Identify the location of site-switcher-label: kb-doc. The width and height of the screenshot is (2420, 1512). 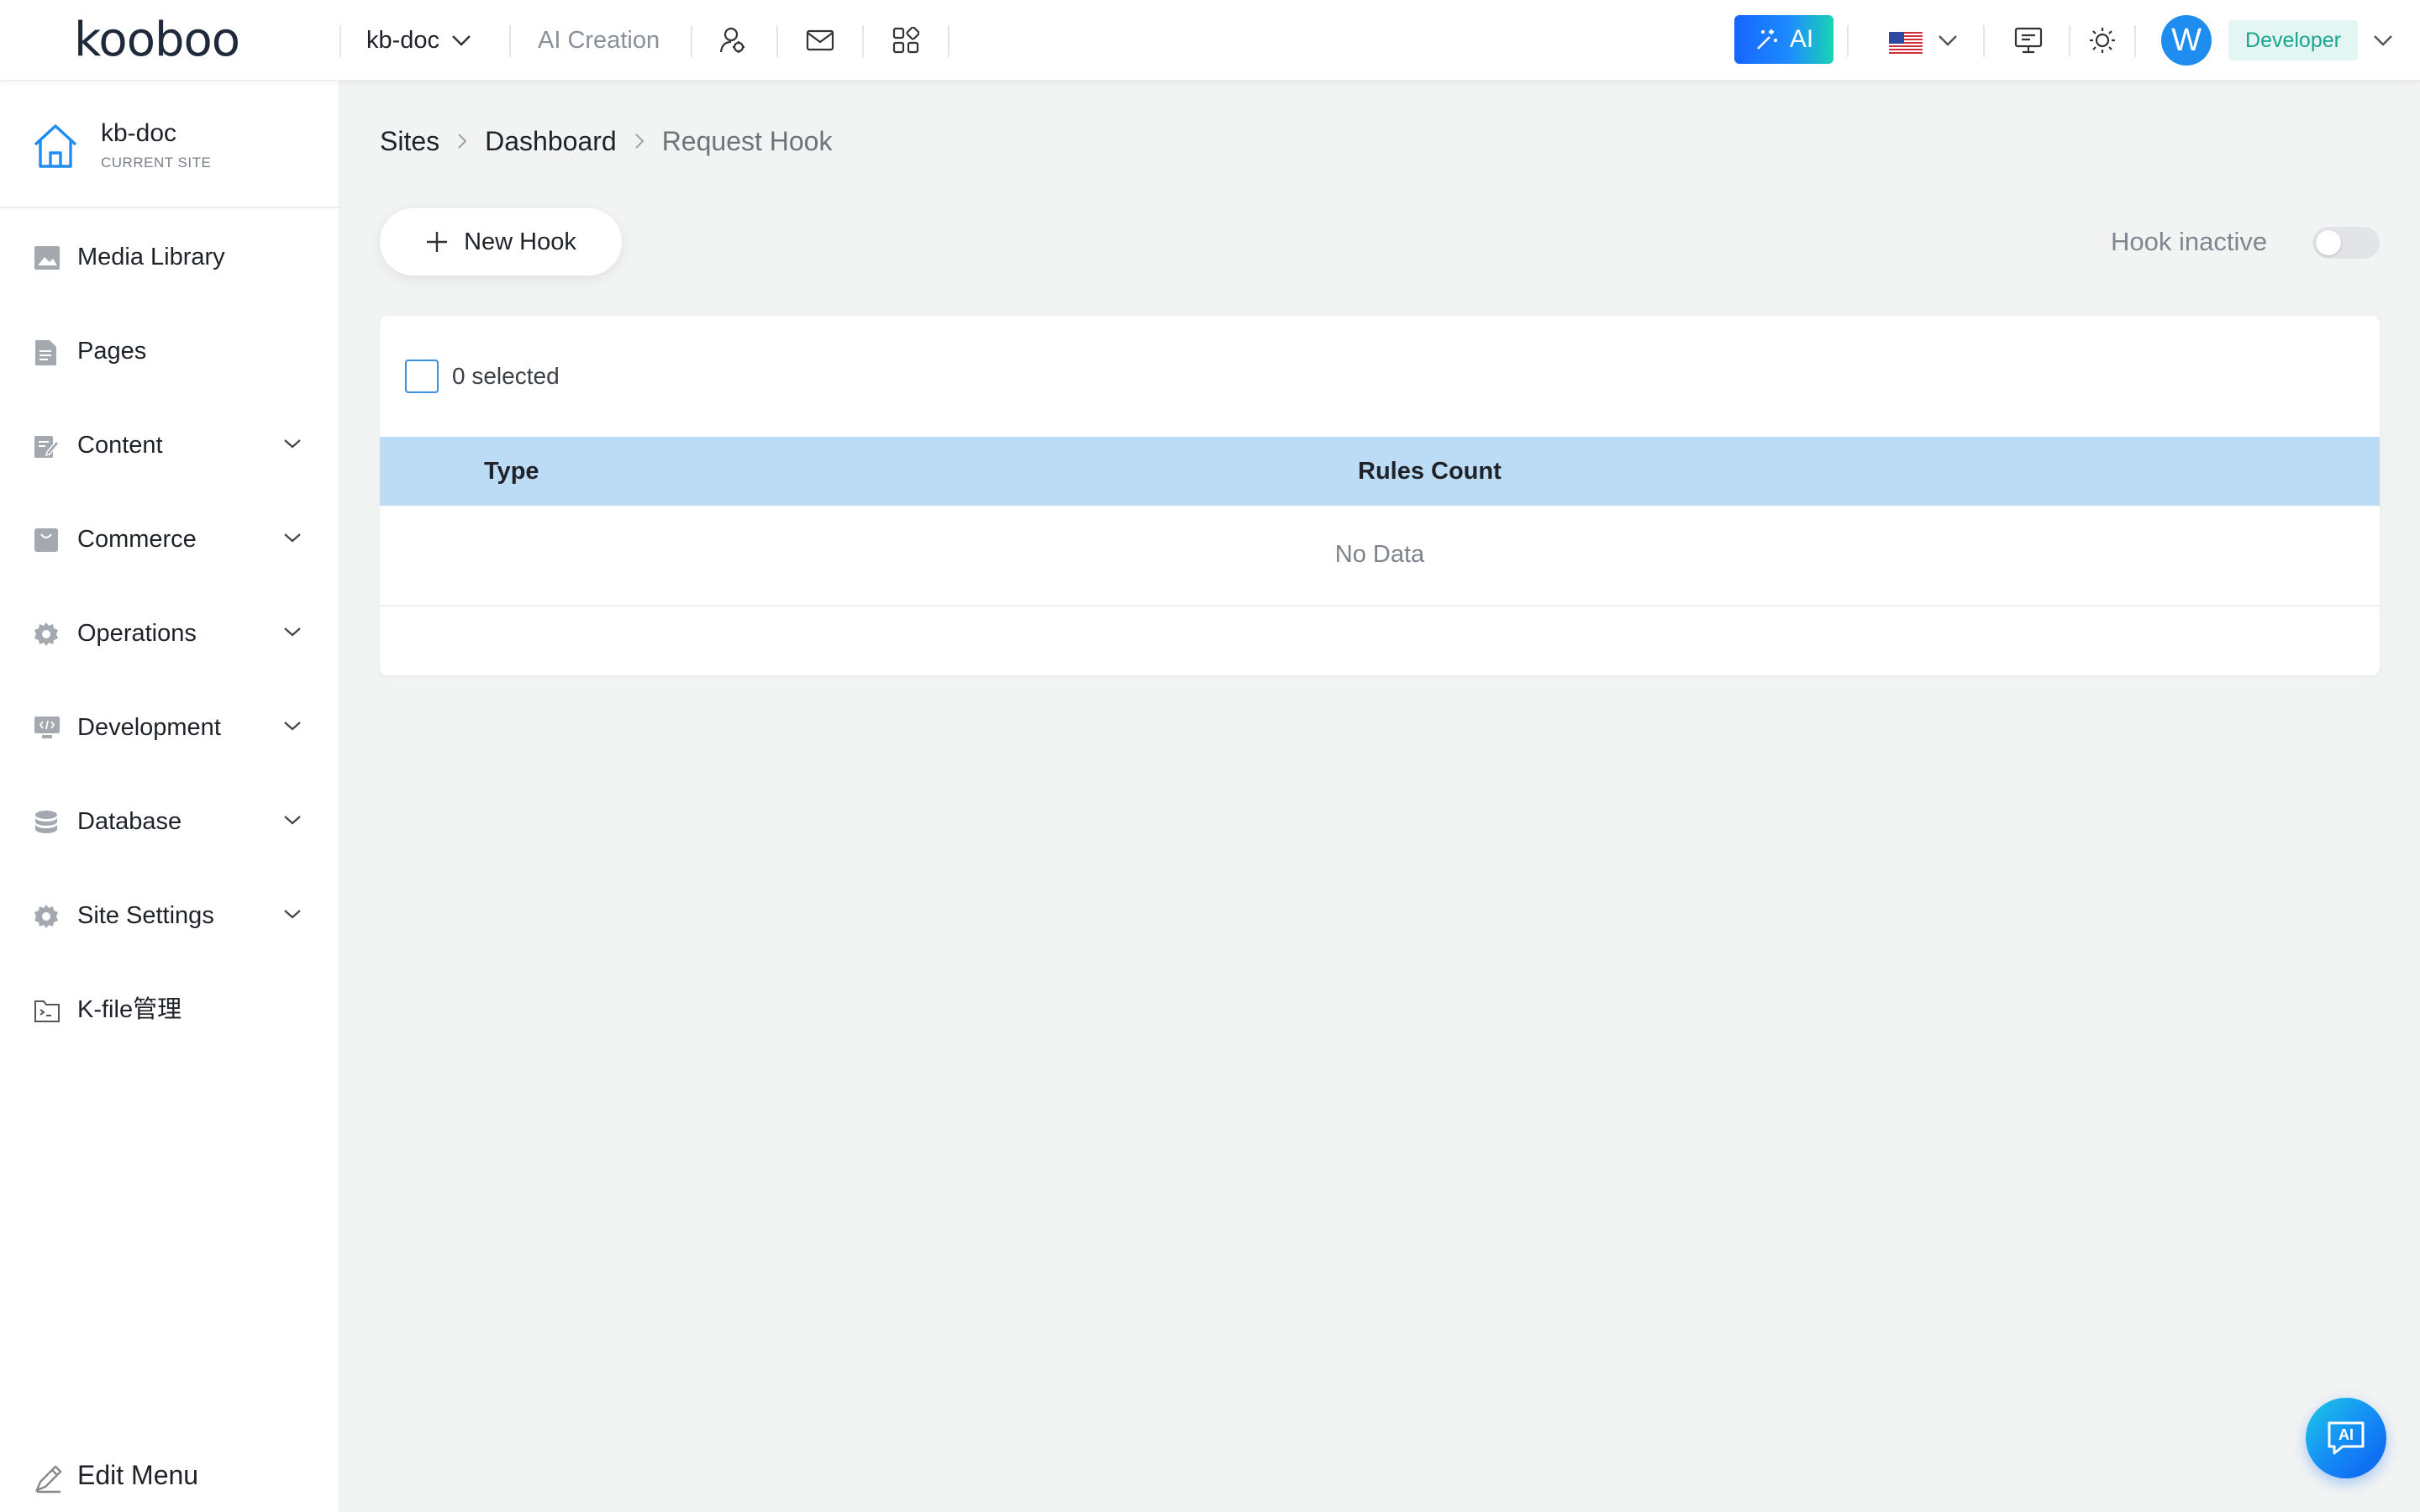
(403, 40).